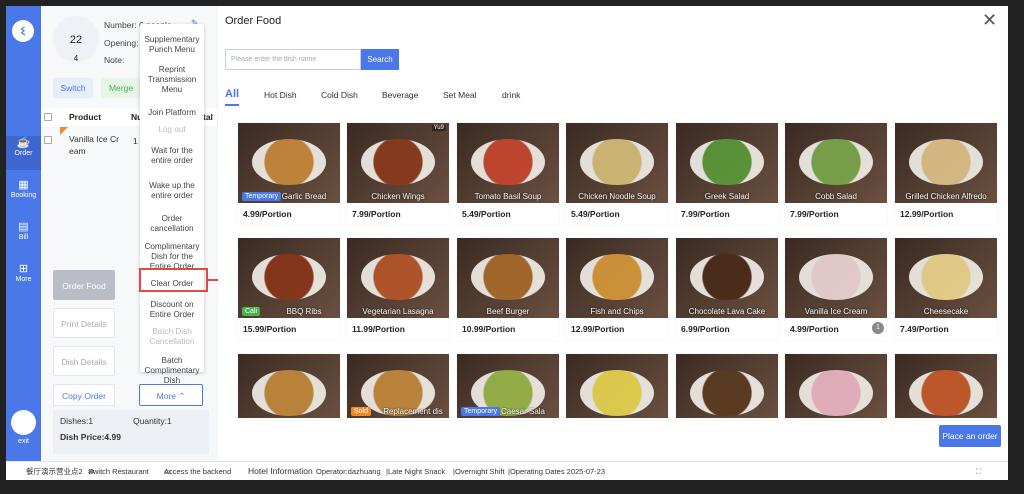 This screenshot has height=494, width=1024. Describe the element at coordinates (293, 59) in the screenshot. I see `dish-search-input: Please enter the dish name` at that location.